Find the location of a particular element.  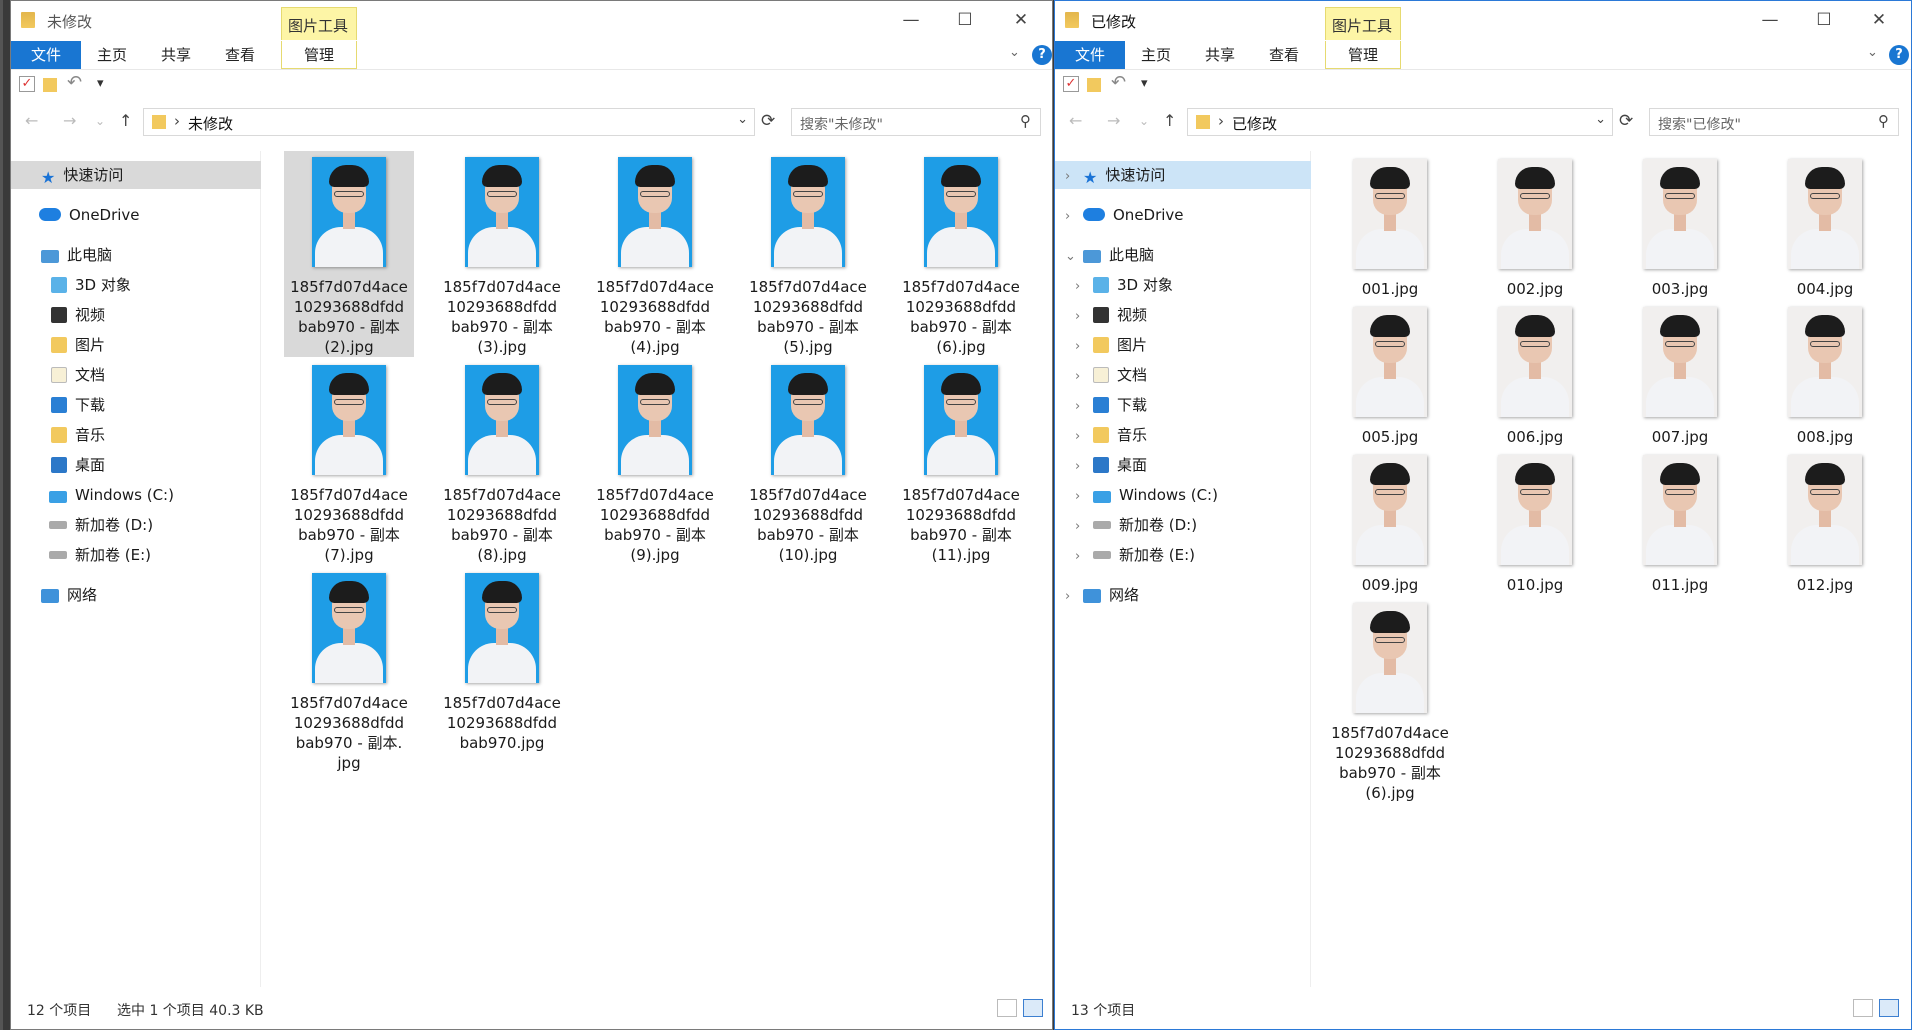

file-item: 006.jpg is located at coordinates (1535, 373).